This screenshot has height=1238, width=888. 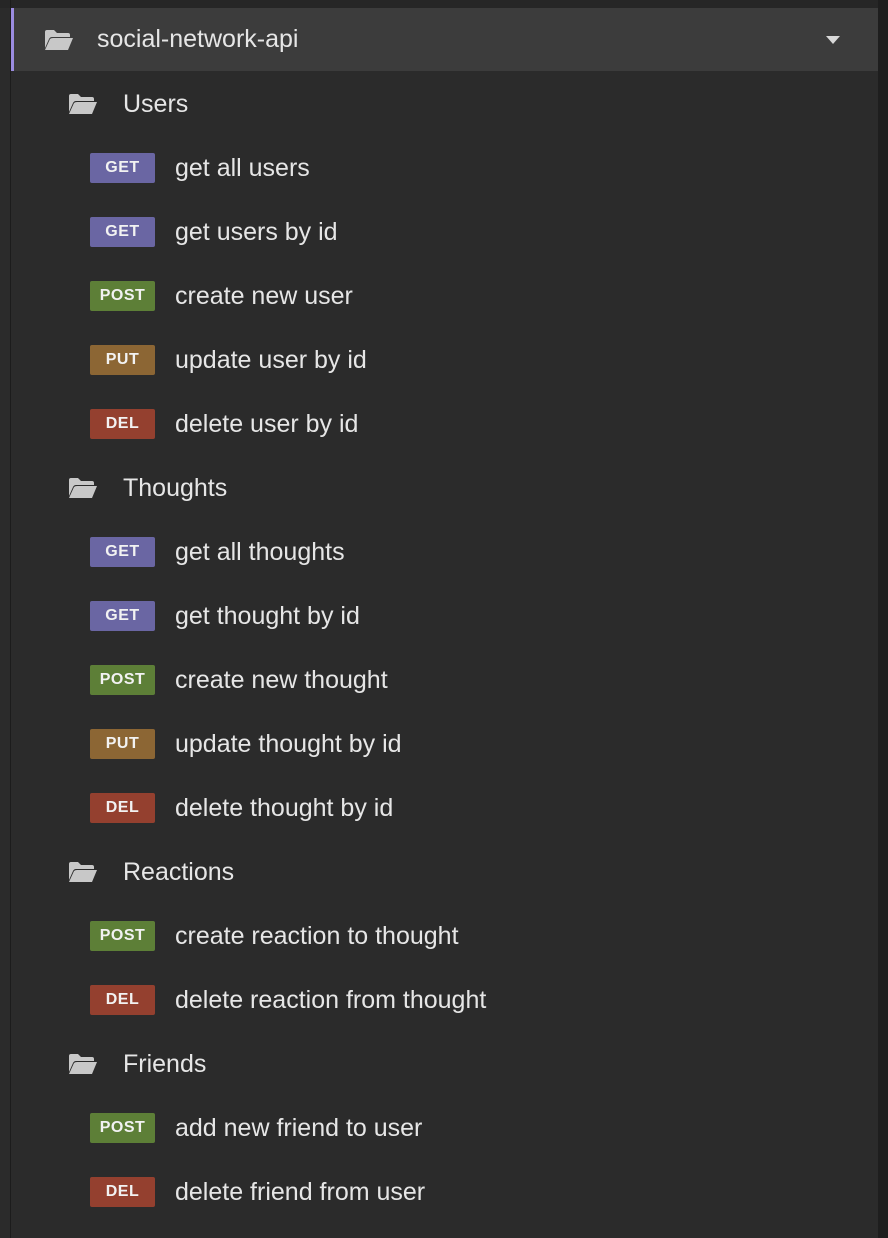 I want to click on request-label: delete friend from user, so click(x=300, y=1192).